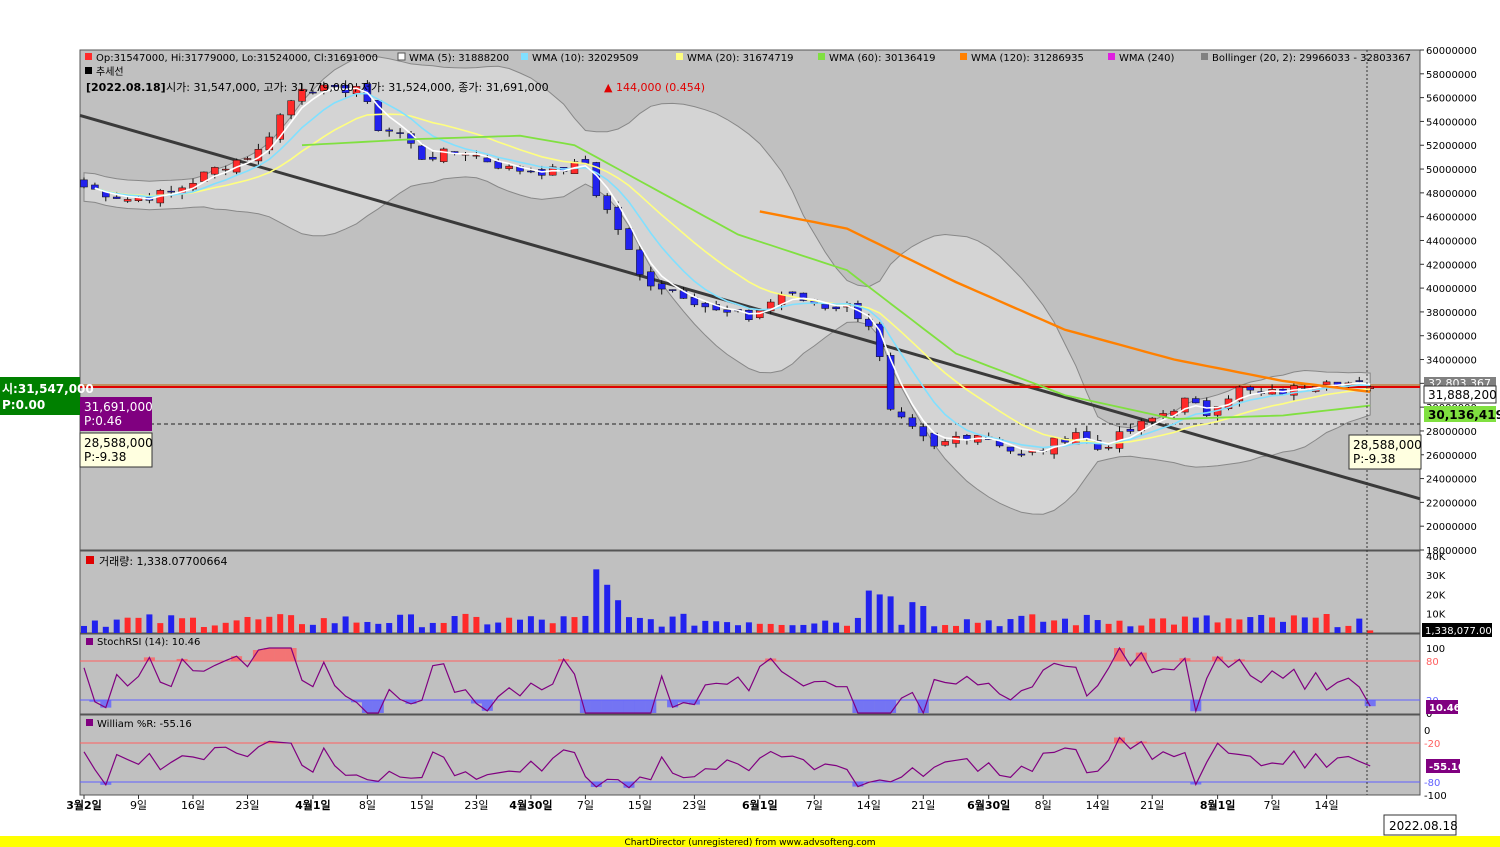  Describe the element at coordinates (1451, 480) in the screenshot. I see `price-tick-label: 24000000` at that location.